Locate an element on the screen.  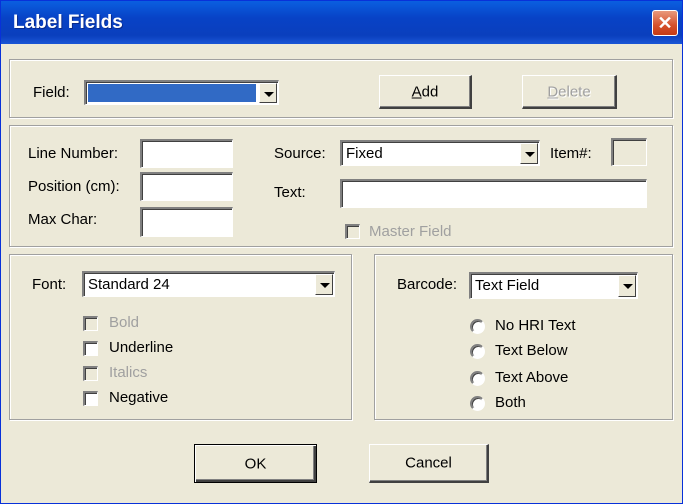
barcode-label: Barcode: is located at coordinates (427, 284).